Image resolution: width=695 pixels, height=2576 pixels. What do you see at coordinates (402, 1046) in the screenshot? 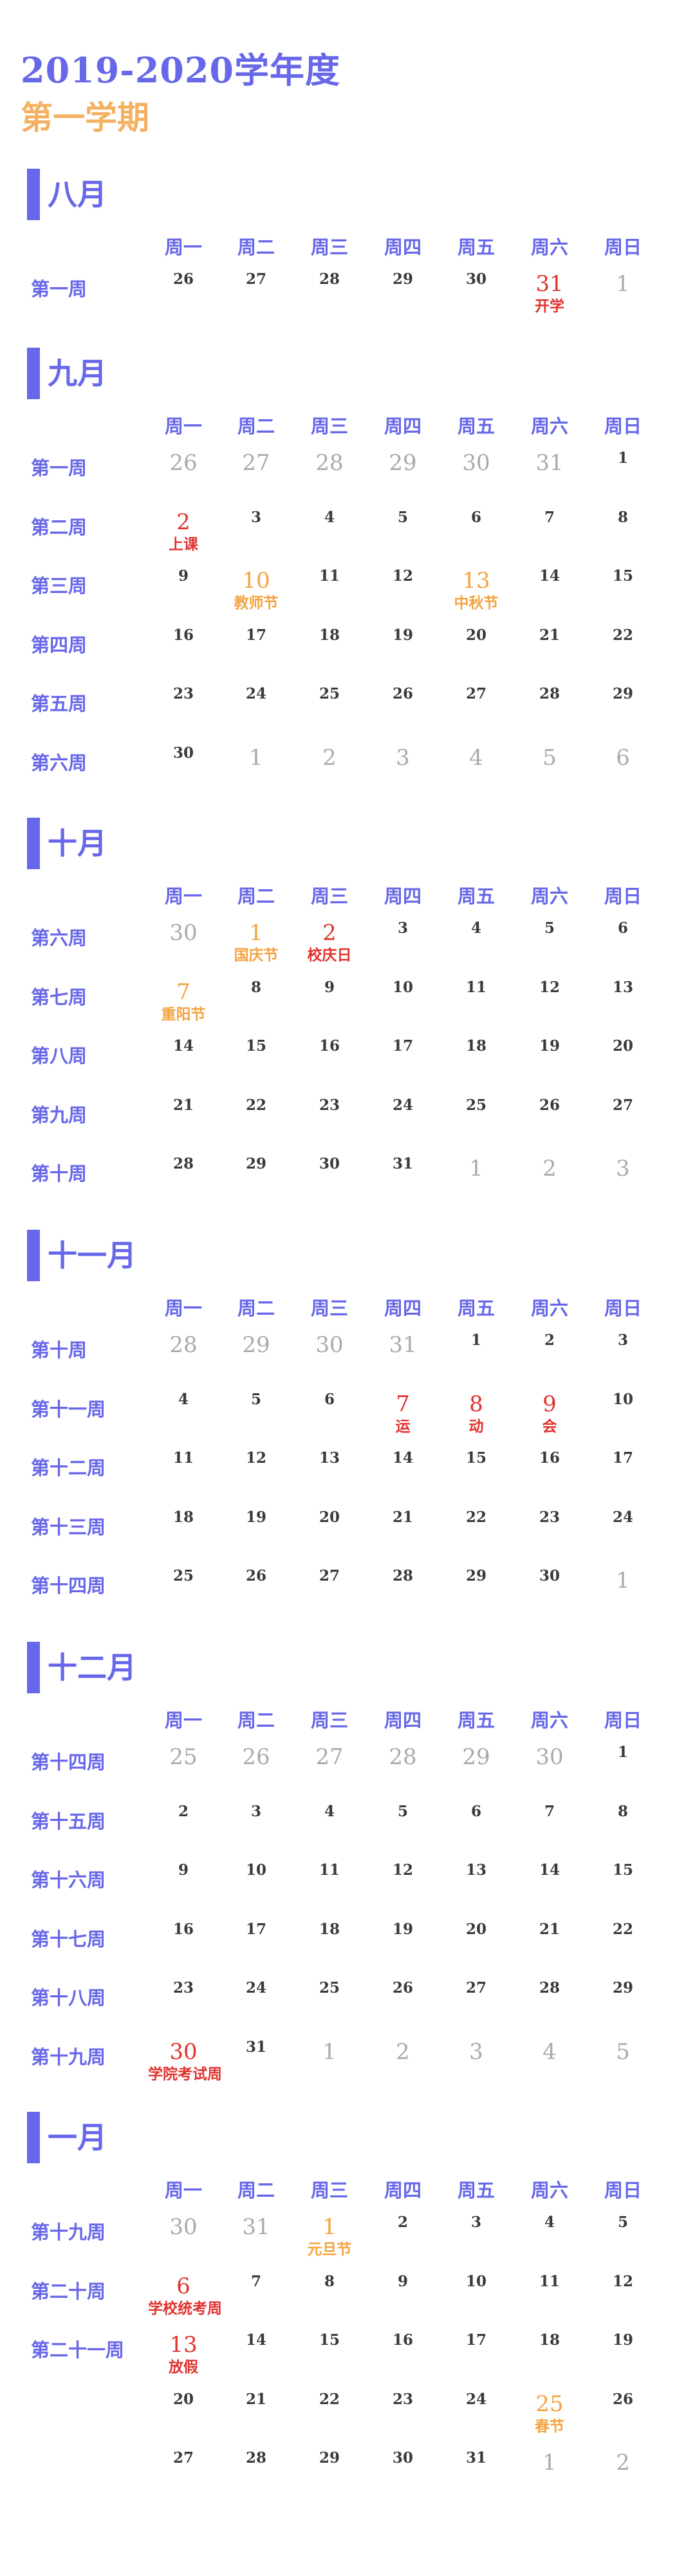
I see `day-number: 17` at bounding box center [402, 1046].